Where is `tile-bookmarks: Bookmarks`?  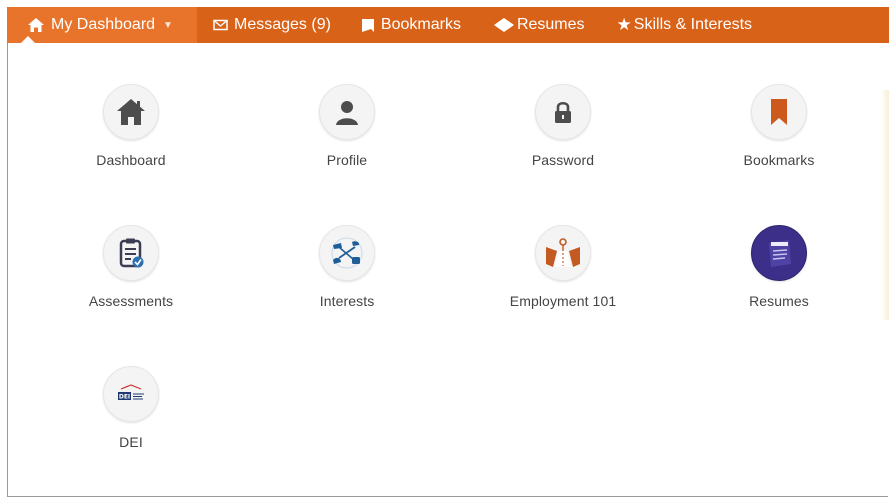 tile-bookmarks: Bookmarks is located at coordinates (779, 126).